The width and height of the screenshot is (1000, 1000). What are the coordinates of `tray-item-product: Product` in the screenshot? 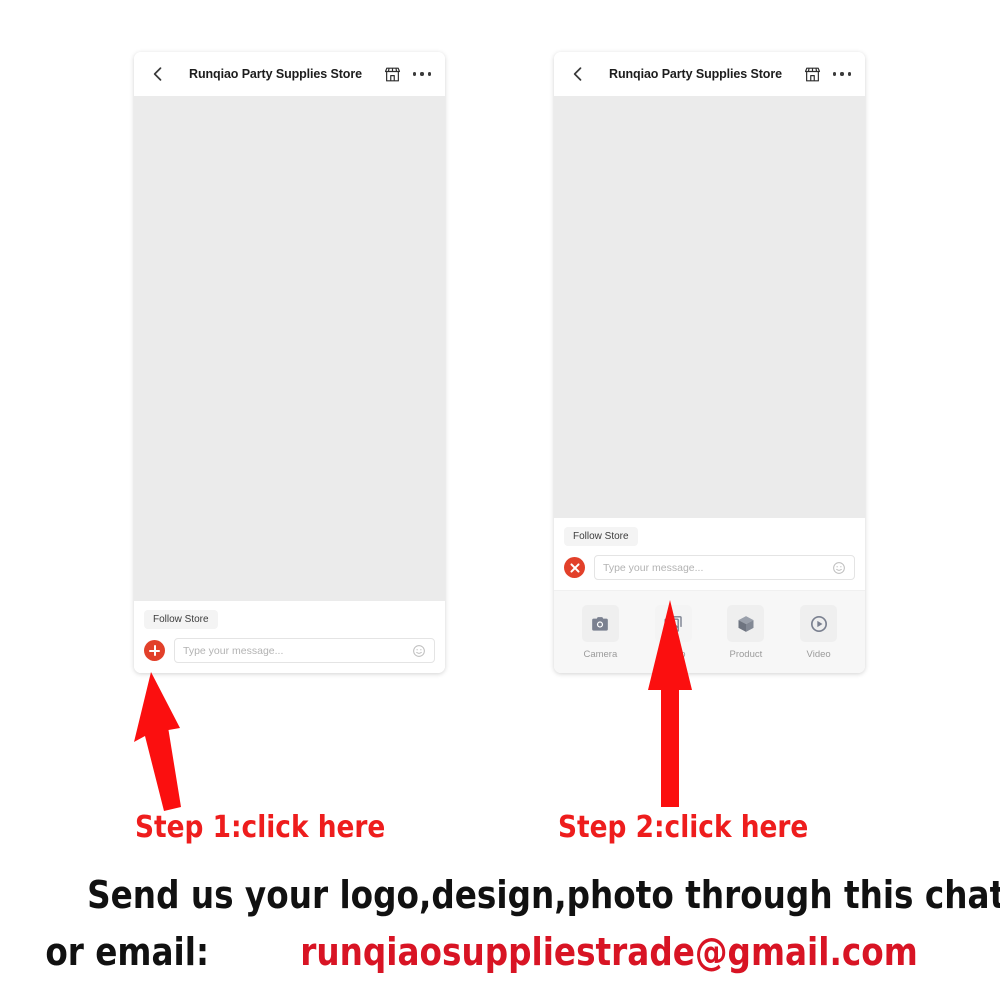 It's located at (746, 632).